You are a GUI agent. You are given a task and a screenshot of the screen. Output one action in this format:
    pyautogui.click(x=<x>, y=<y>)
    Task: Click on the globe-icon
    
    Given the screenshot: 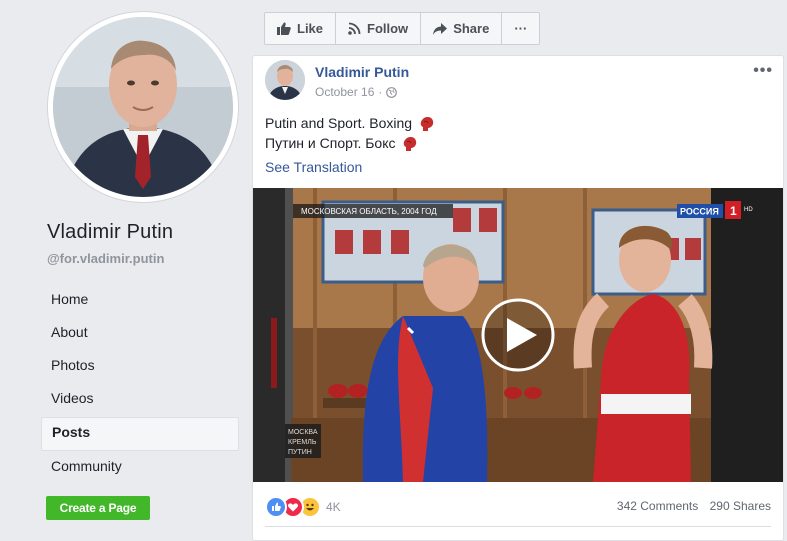 What is the action you would take?
    pyautogui.click(x=392, y=92)
    